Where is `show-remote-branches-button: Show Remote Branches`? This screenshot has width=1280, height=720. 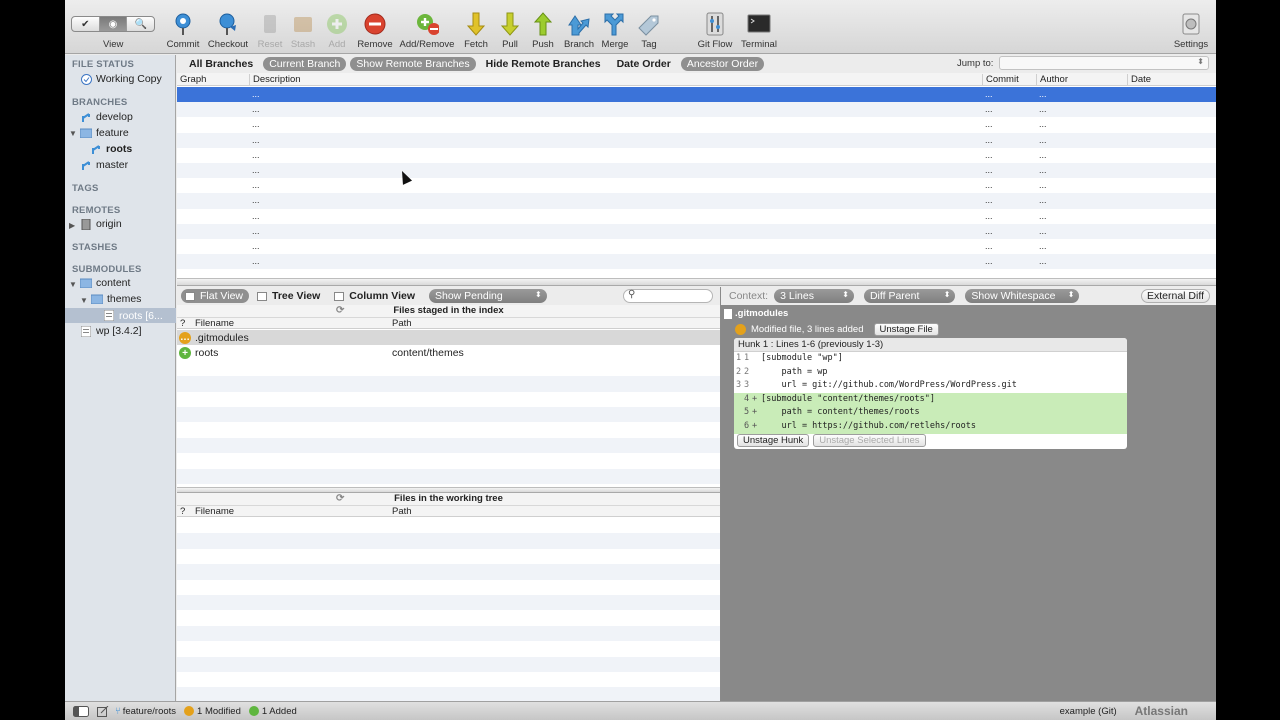
show-remote-branches-button: Show Remote Branches is located at coordinates (413, 64).